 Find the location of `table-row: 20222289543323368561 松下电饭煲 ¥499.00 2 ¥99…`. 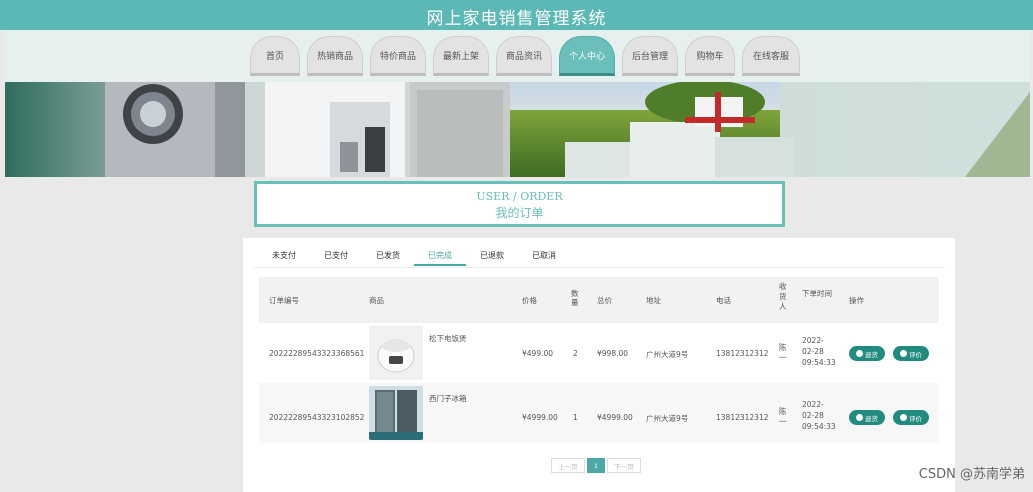

table-row: 20222289543323368561 松下电饭煲 ¥499.00 2 ¥99… is located at coordinates (599, 353).